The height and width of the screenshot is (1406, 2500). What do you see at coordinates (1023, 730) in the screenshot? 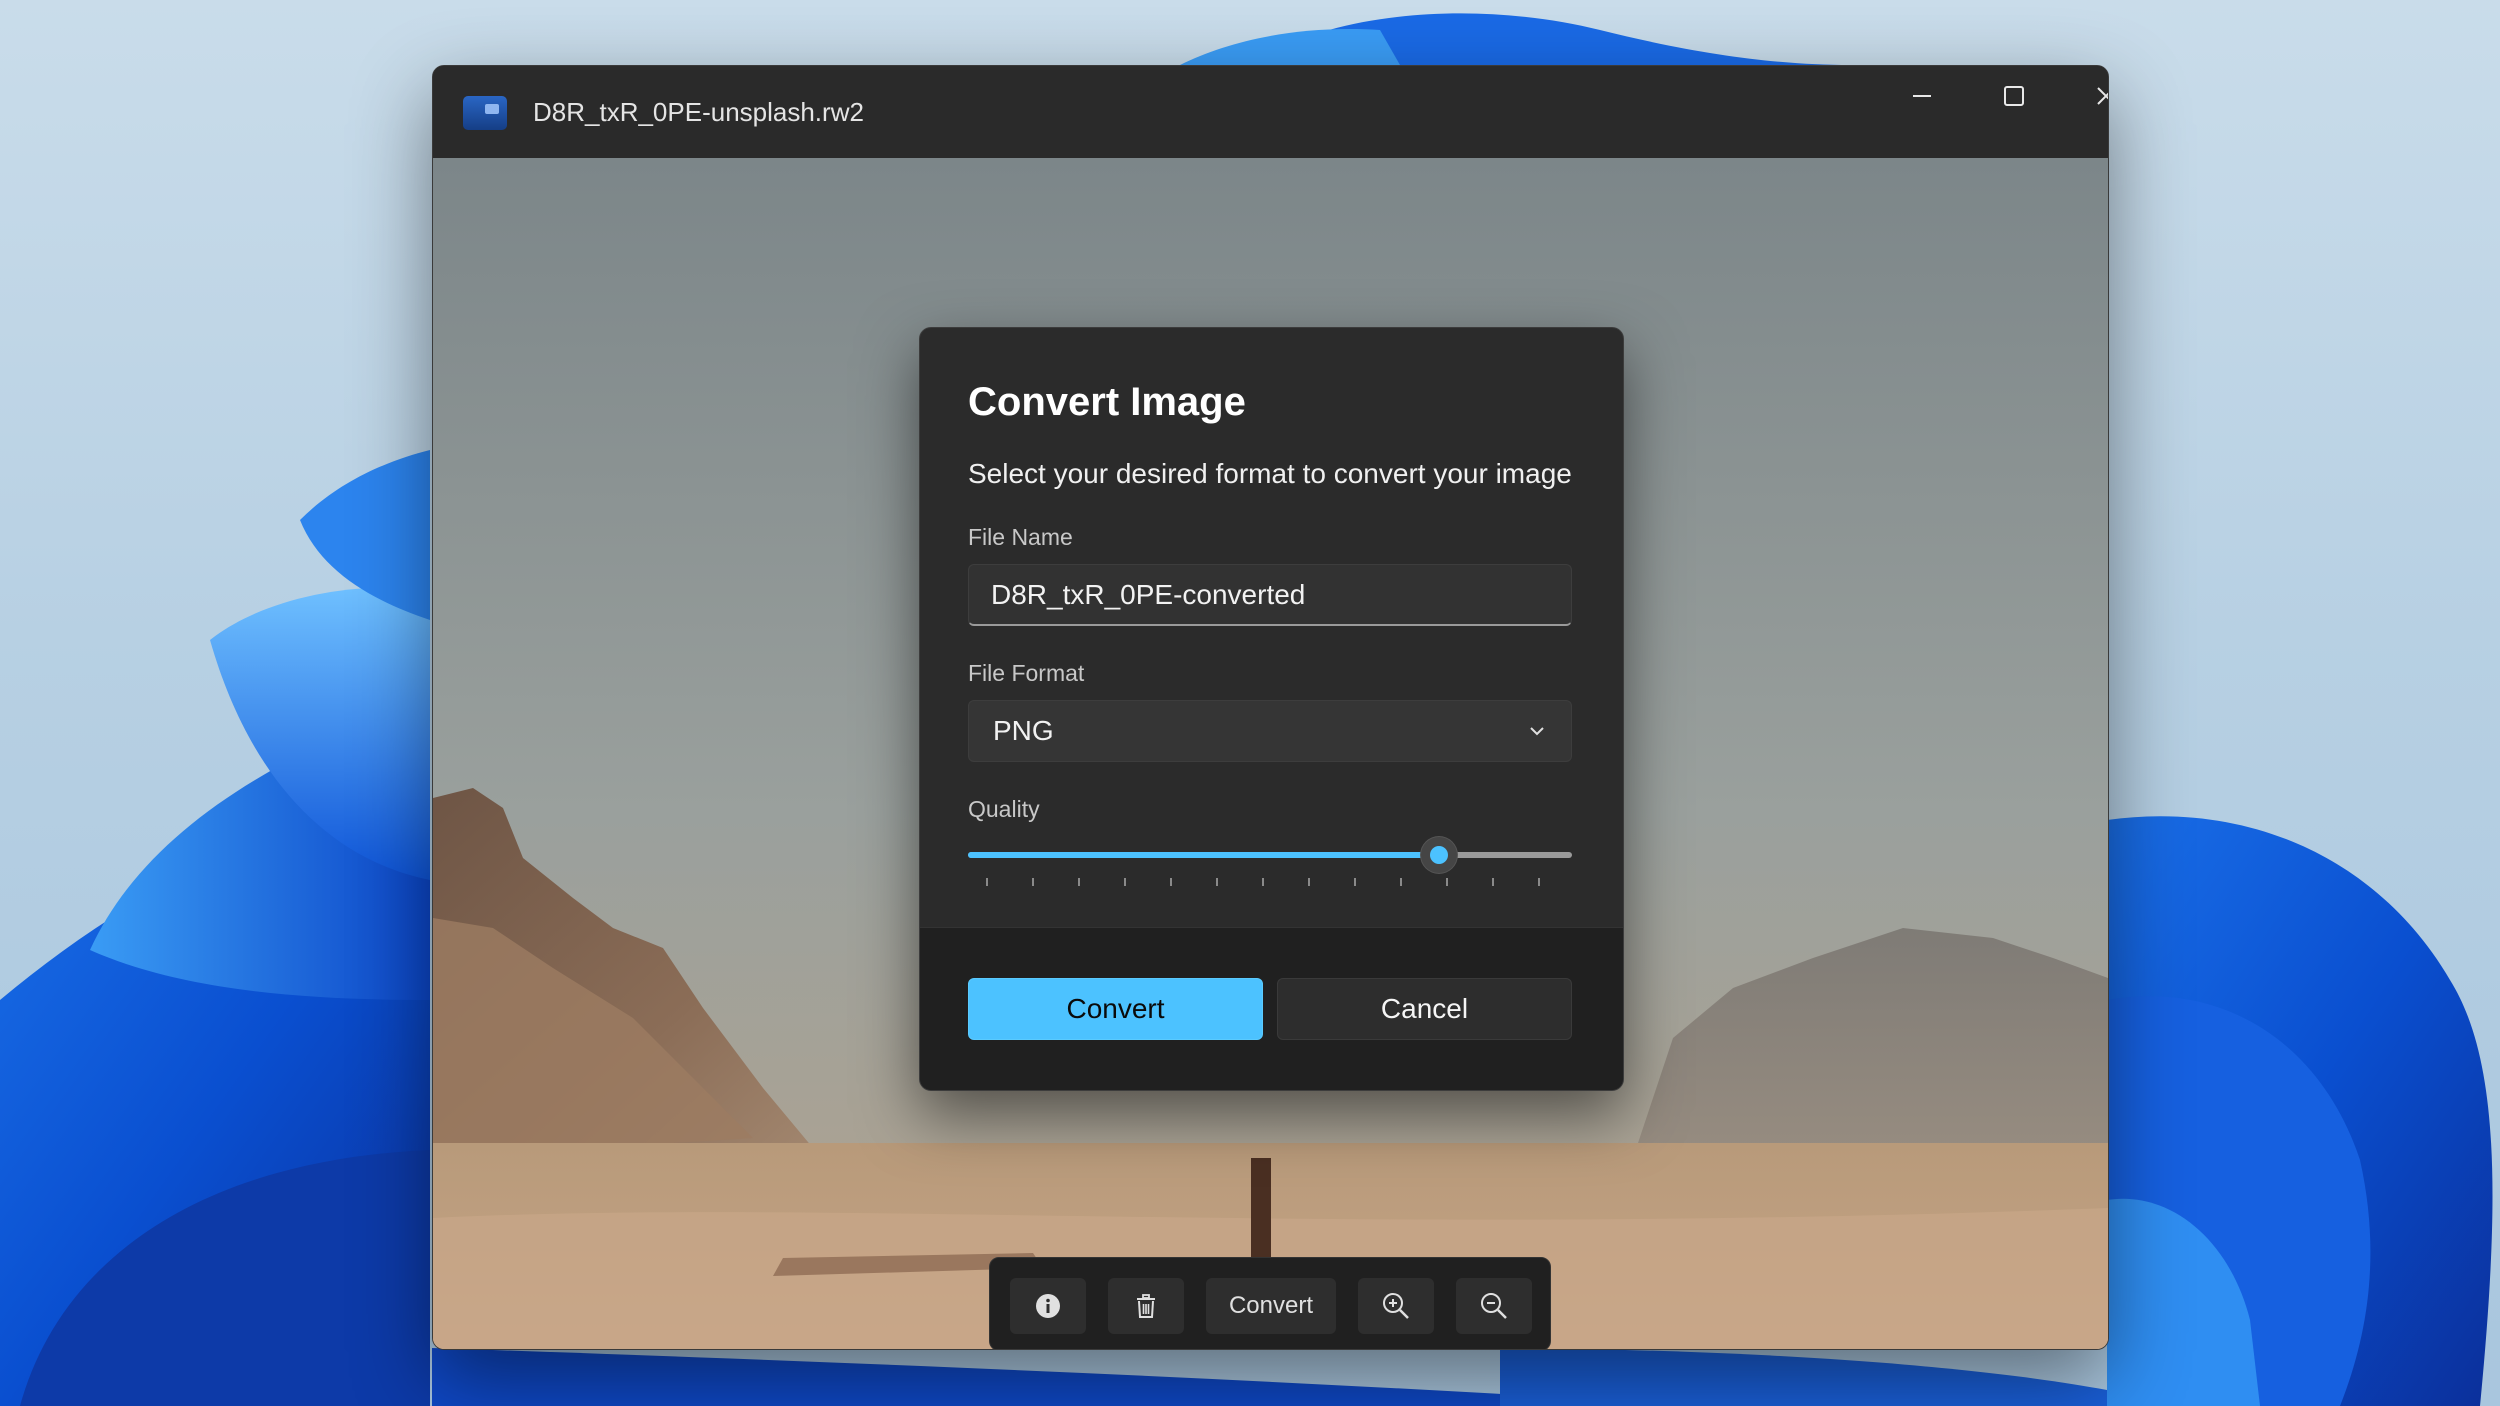
I see `file-format-value: PNG` at bounding box center [1023, 730].